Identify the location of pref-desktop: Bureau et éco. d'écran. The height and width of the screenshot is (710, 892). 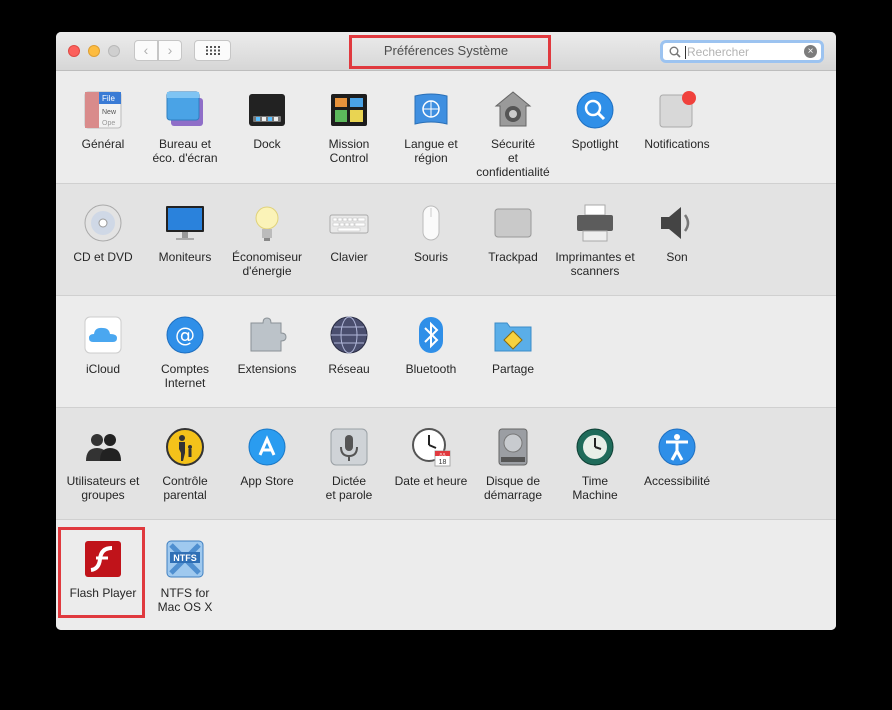
(185, 121).